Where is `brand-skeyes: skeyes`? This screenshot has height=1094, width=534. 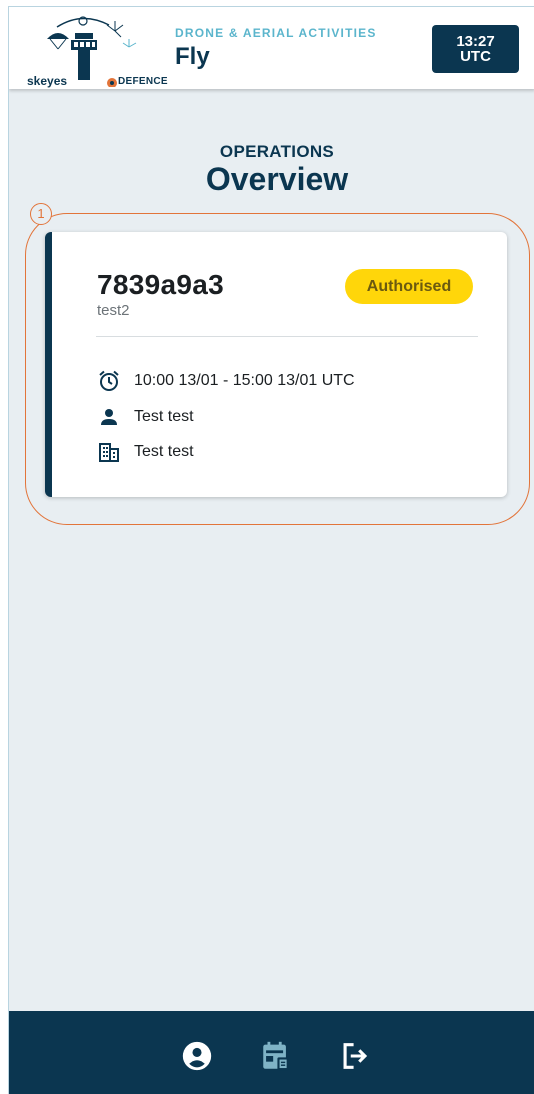 brand-skeyes: skeyes is located at coordinates (47, 81).